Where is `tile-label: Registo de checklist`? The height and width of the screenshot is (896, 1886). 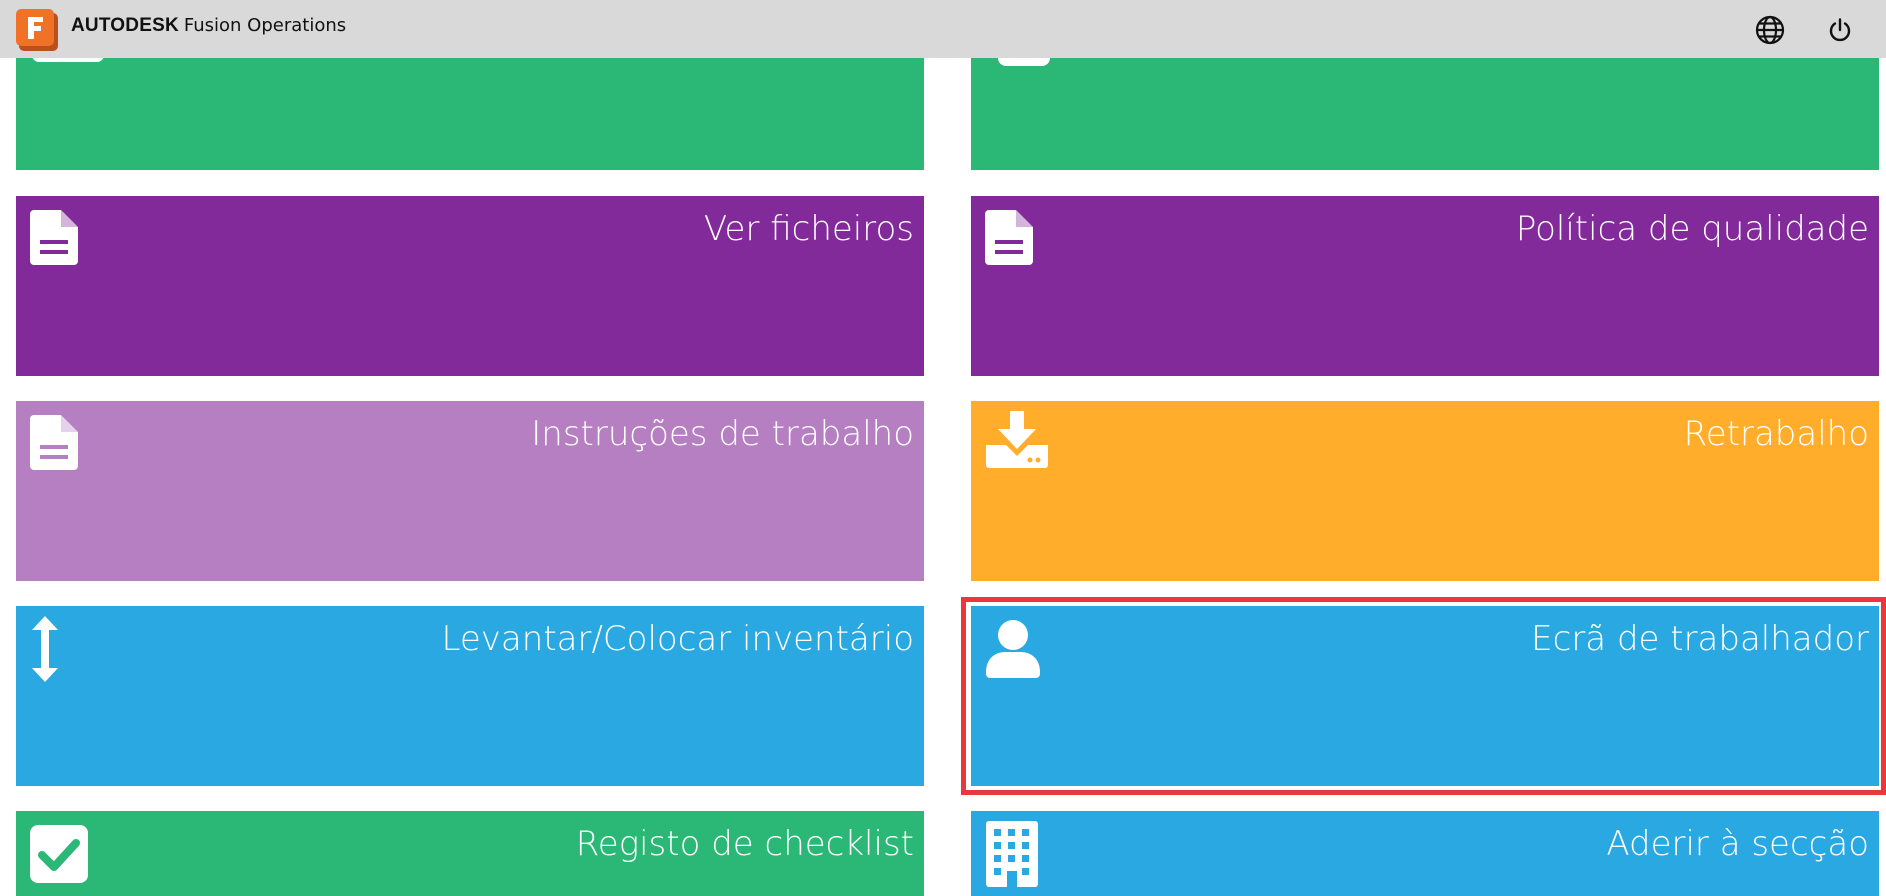 tile-label: Registo de checklist is located at coordinates (744, 844).